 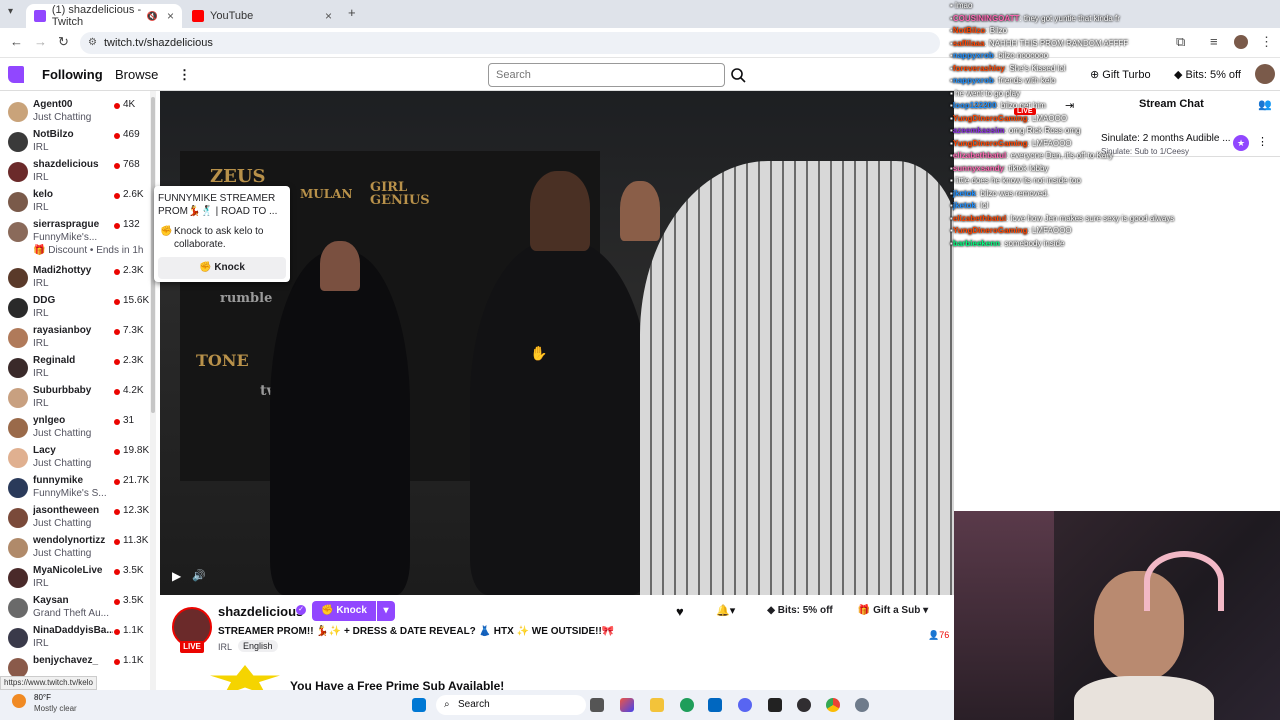 I want to click on mute-tab-icon: 🔇, so click(x=152, y=16).